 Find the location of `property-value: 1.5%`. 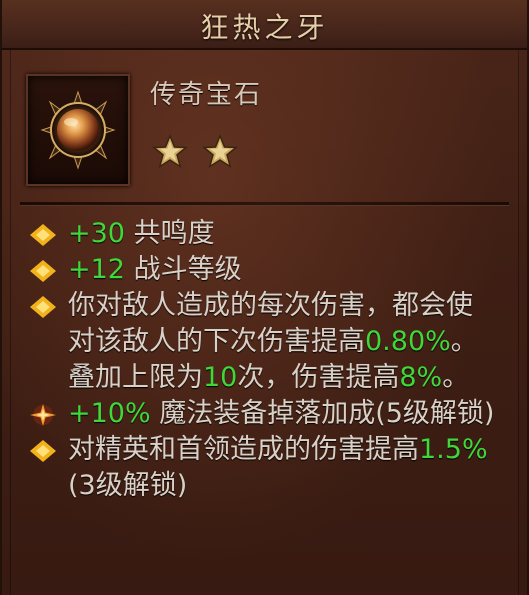

property-value: 1.5% is located at coordinates (453, 449).